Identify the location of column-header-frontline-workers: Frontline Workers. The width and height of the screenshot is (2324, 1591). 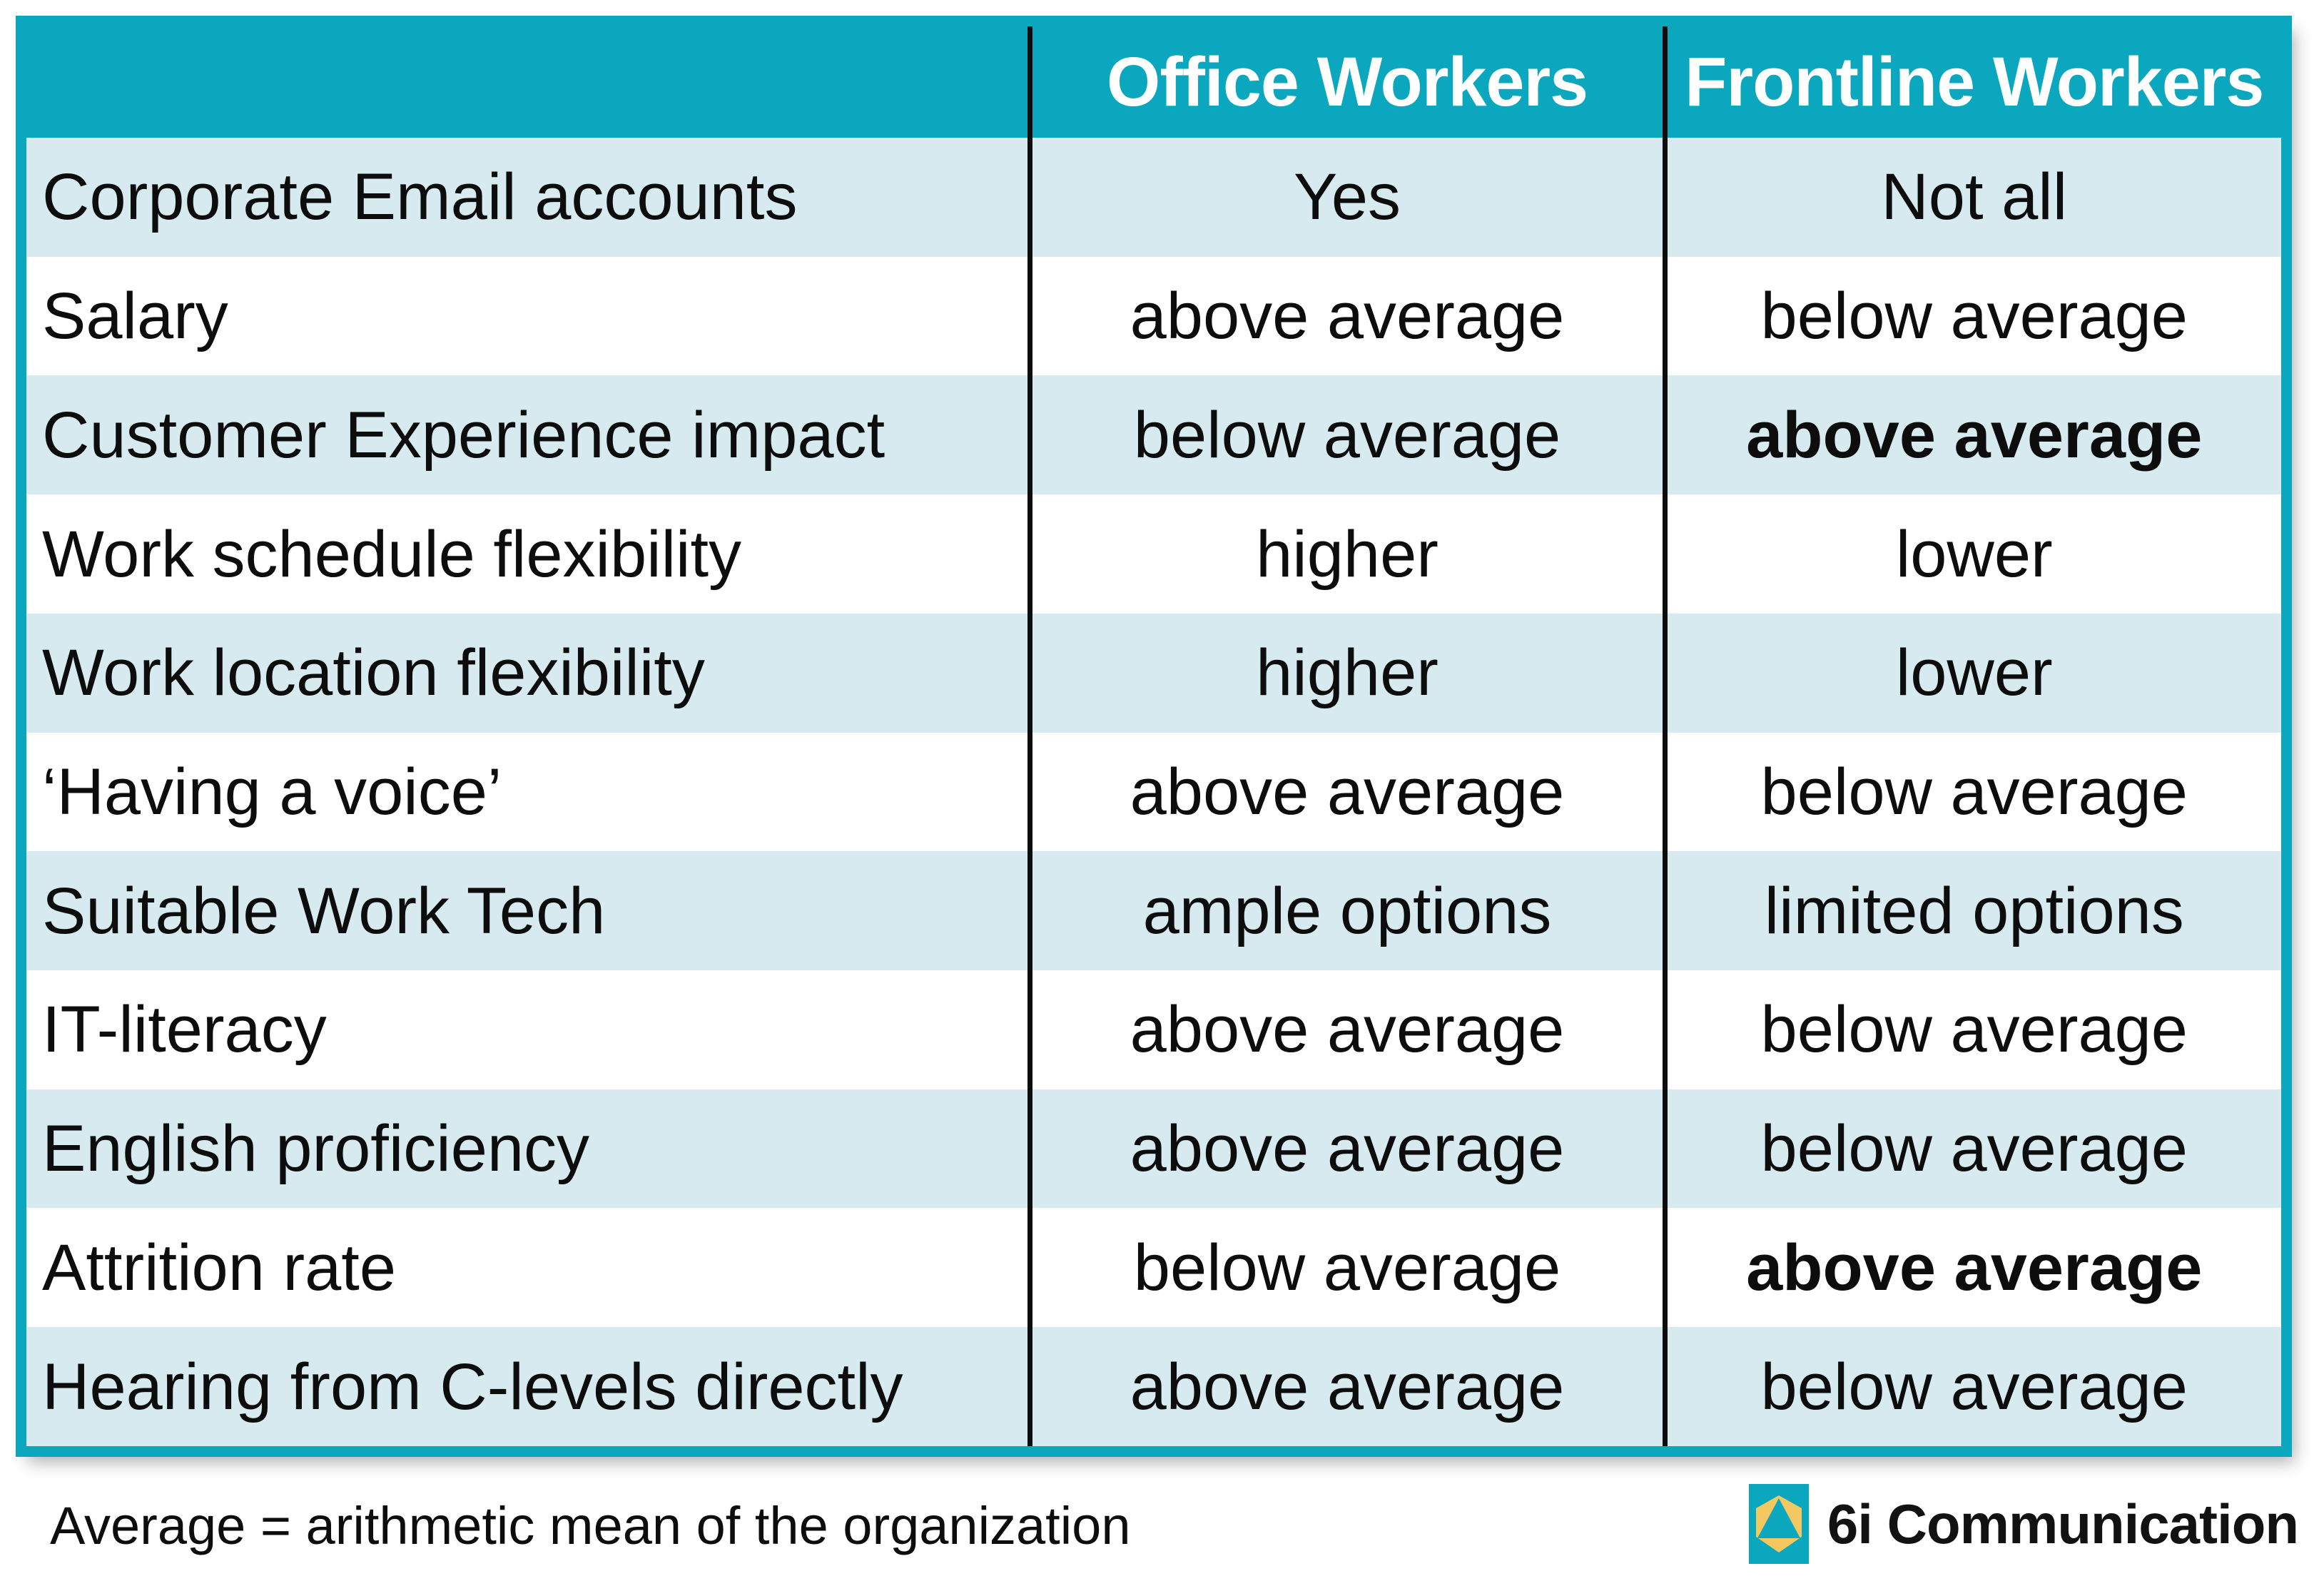
(1971, 82).